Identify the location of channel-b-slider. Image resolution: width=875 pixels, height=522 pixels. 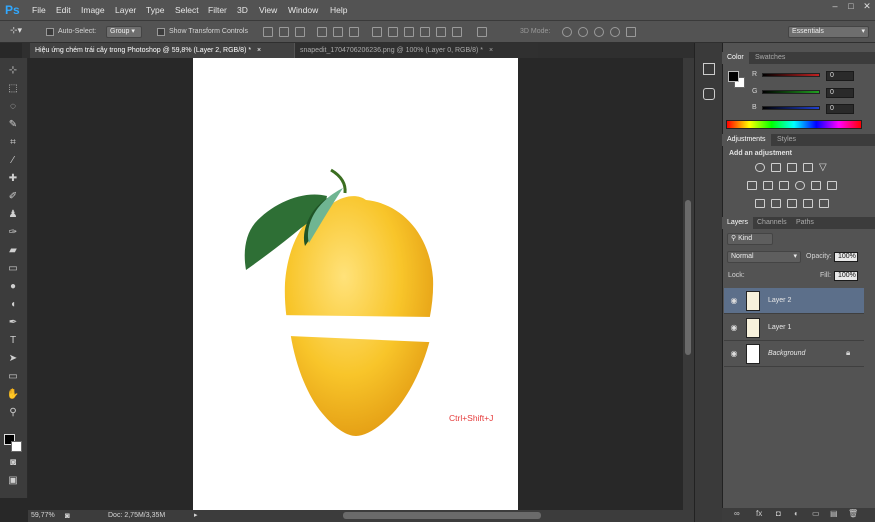
(791, 108).